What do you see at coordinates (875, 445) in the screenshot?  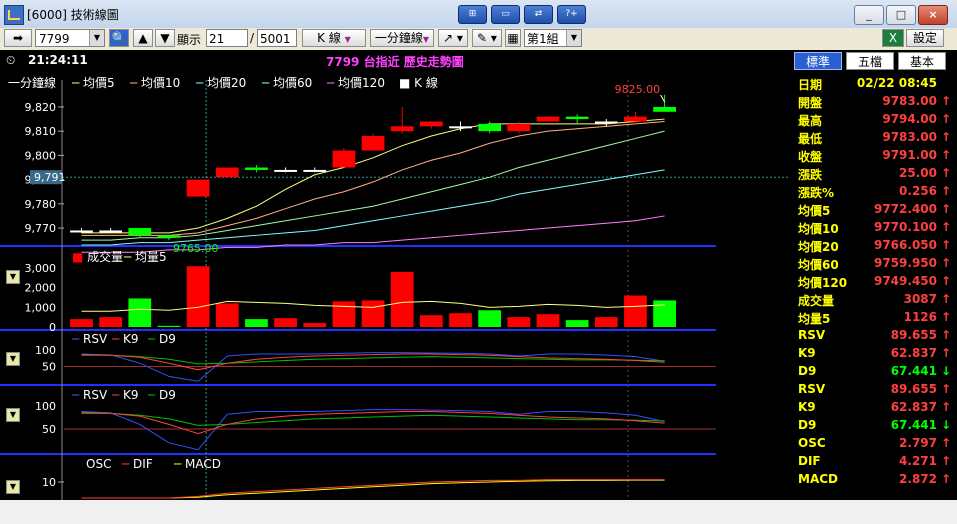 I see `info-row: OSC 2.797 ↑` at bounding box center [875, 445].